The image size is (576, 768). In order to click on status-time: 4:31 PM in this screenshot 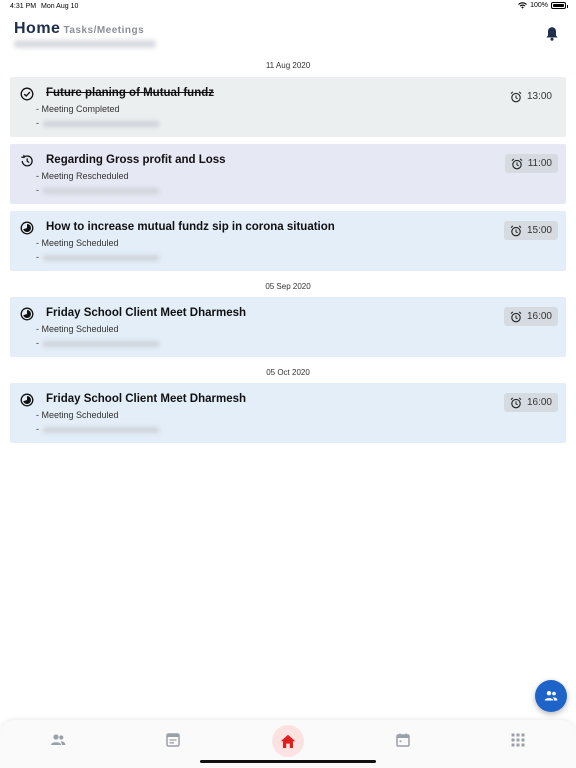, I will do `click(23, 6)`.